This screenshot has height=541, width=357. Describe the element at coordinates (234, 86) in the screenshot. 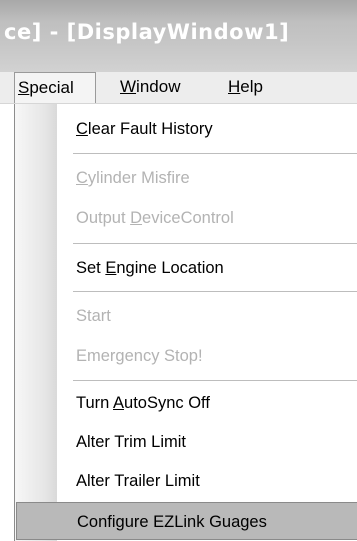

I see `menu-help-mnemonic: H` at that location.